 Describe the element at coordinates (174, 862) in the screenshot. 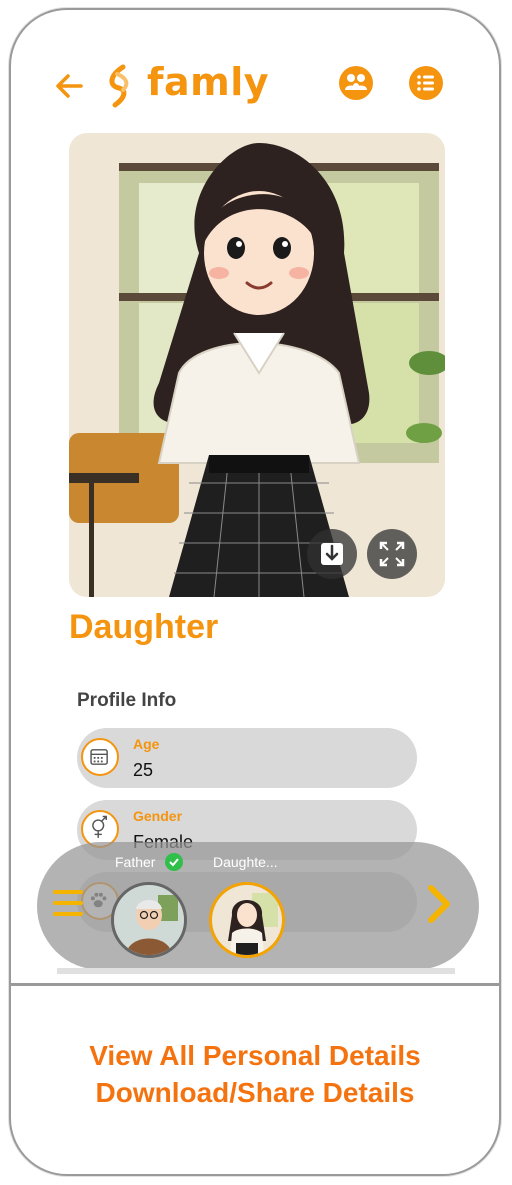

I see `verified-check-icon` at that location.